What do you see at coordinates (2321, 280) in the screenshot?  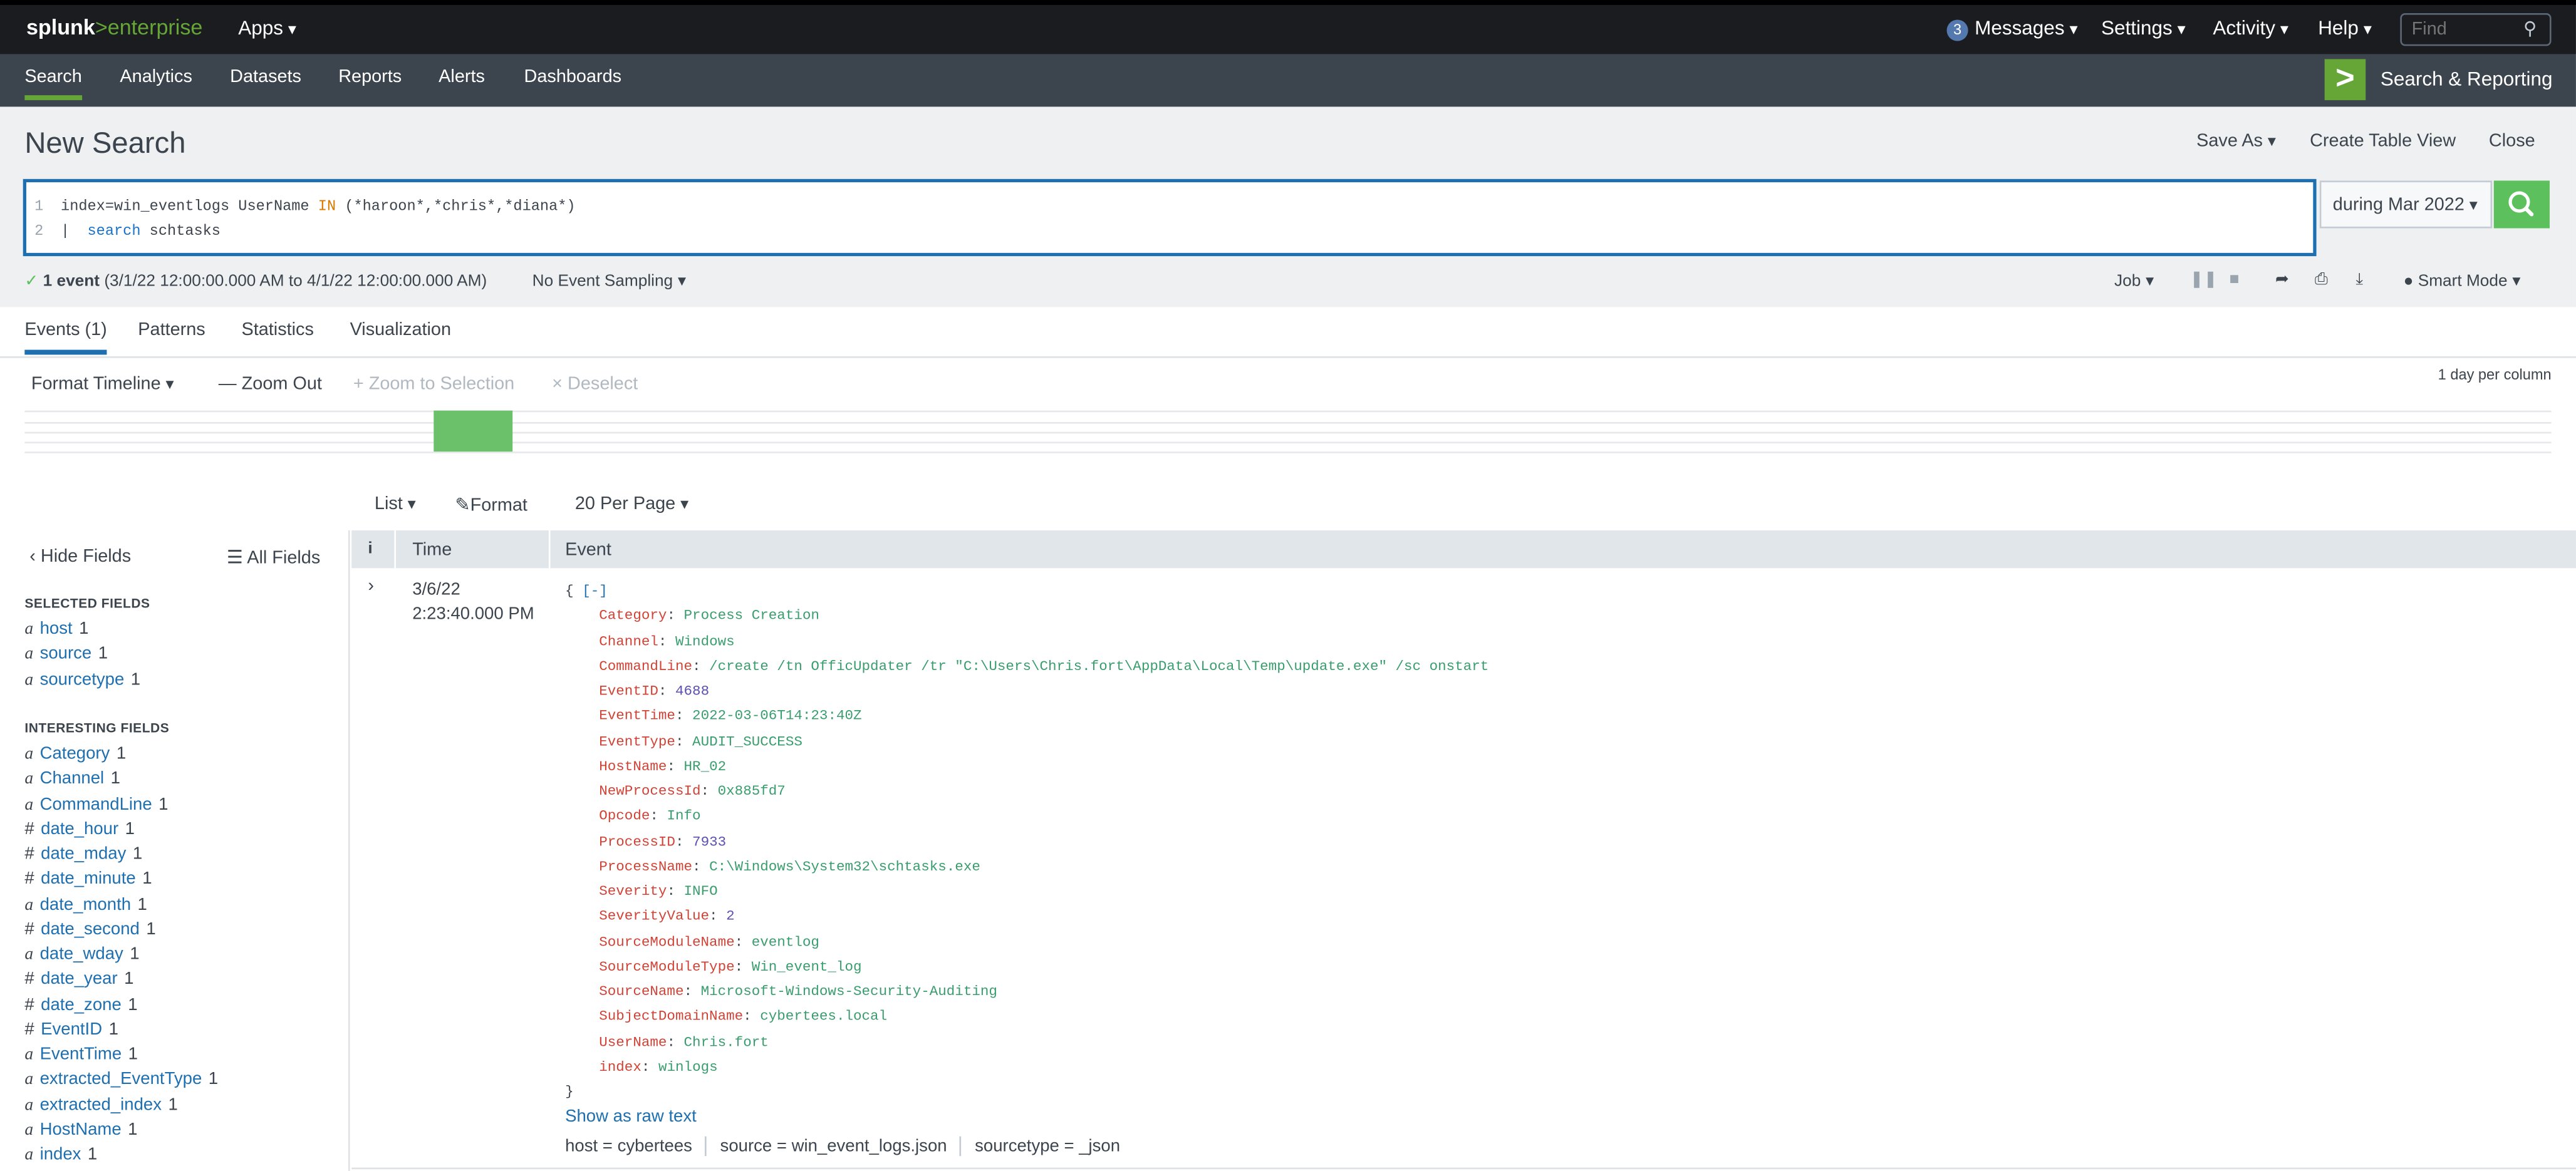 I see `print-icon: ⎙` at bounding box center [2321, 280].